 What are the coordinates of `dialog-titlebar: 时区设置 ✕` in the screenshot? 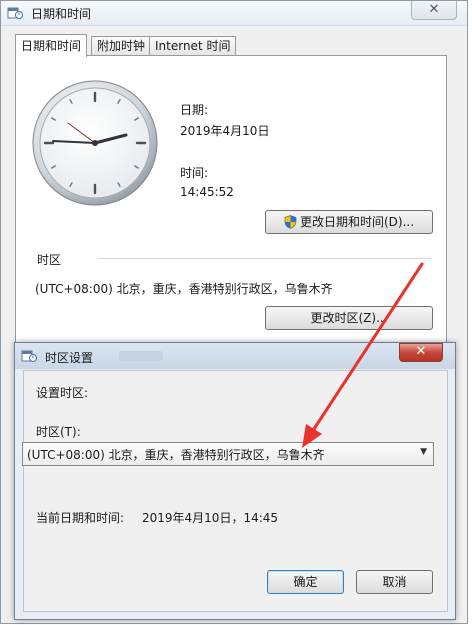 It's located at (235, 356).